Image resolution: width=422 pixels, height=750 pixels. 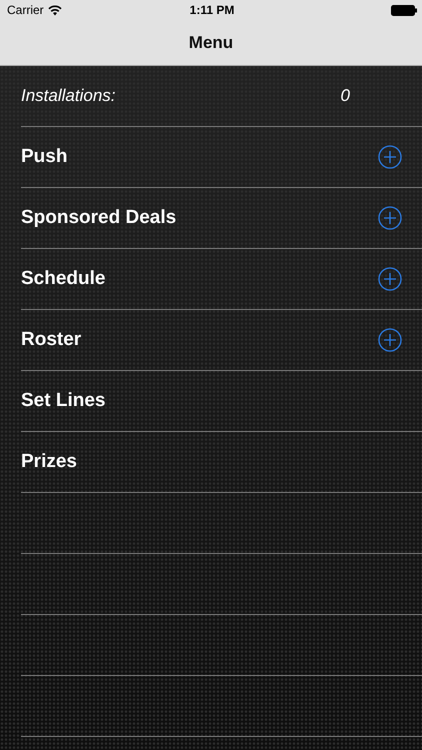 I want to click on nav-title: Menu, so click(x=211, y=42).